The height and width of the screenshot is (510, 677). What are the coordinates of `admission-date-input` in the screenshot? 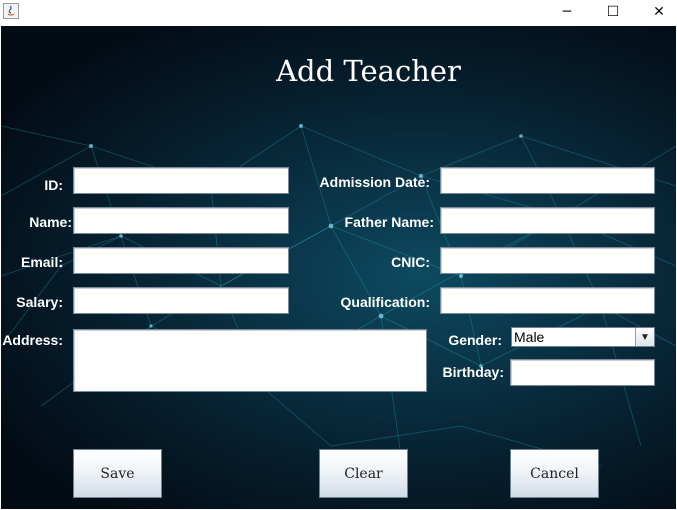 It's located at (547, 180).